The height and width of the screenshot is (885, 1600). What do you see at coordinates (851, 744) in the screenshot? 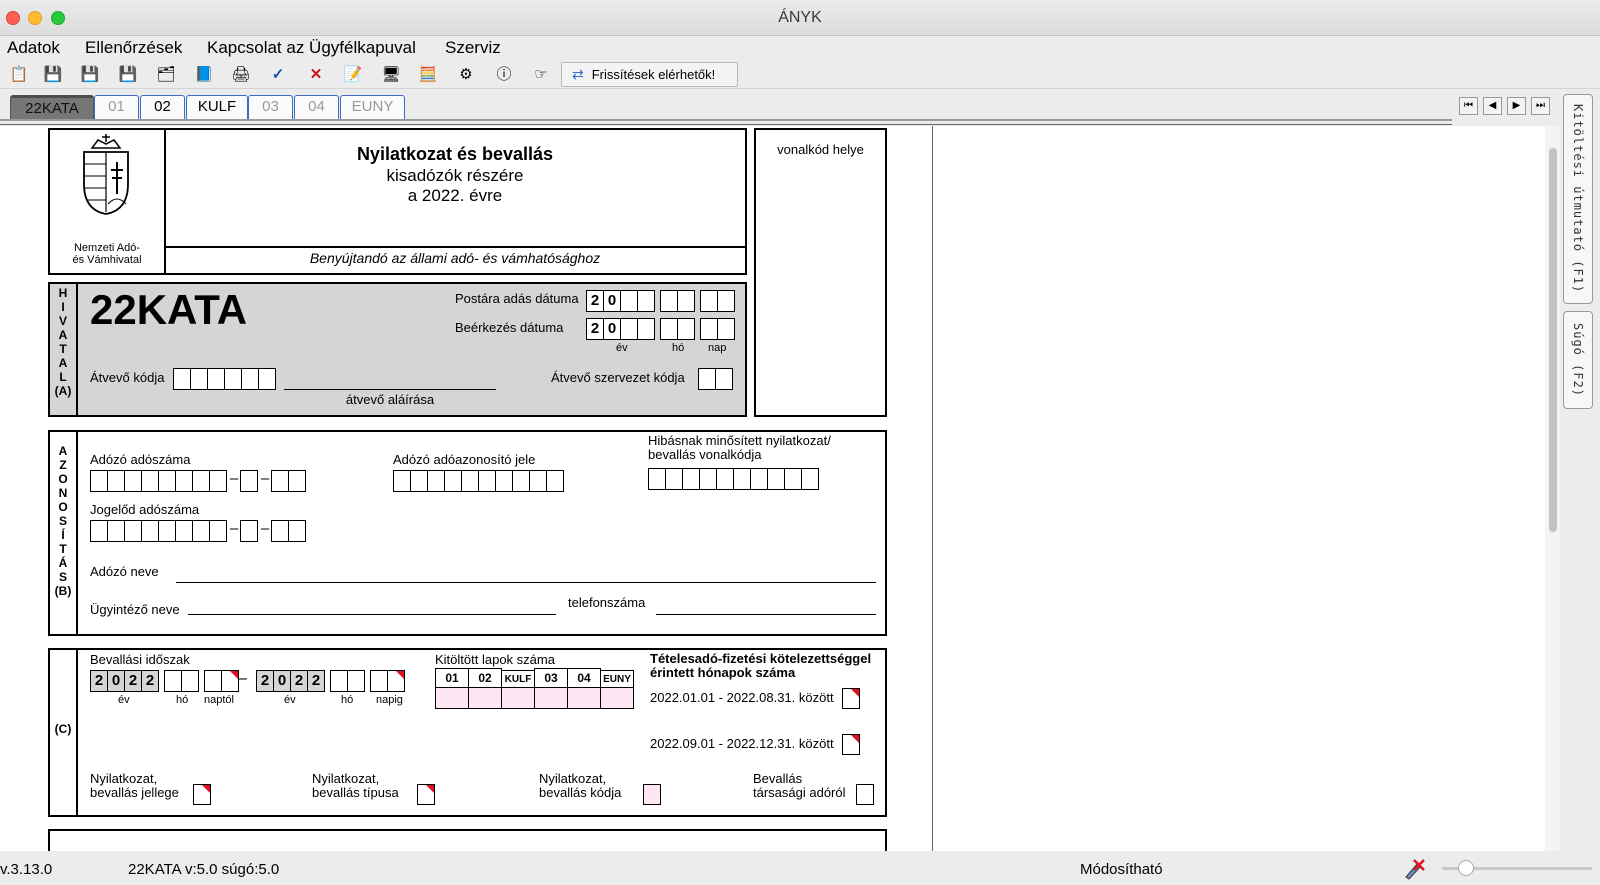
I see `range-2-months-field` at bounding box center [851, 744].